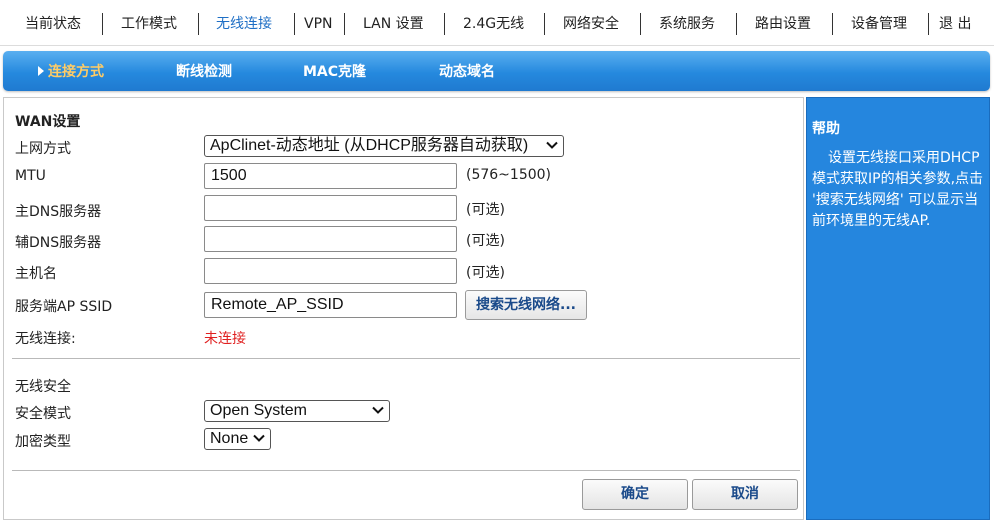 This screenshot has height=523, width=994. Describe the element at coordinates (149, 24) in the screenshot. I see `nav-item-work-mode: 工作模式` at that location.